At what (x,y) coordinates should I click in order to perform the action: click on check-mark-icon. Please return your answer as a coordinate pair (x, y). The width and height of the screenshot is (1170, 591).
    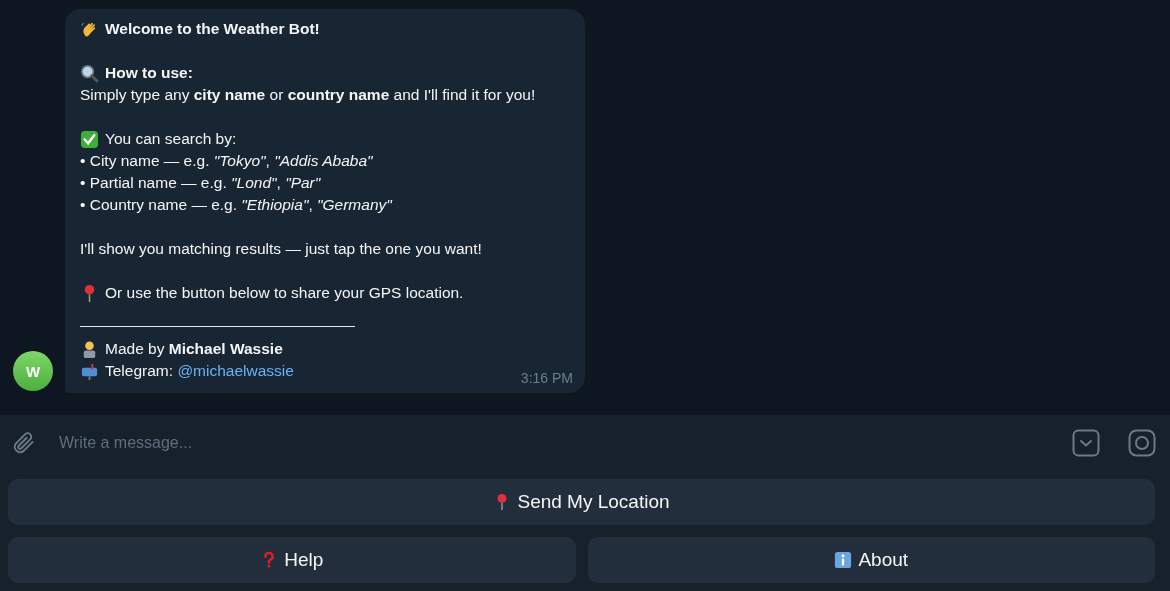
    Looking at the image, I should click on (89, 139).